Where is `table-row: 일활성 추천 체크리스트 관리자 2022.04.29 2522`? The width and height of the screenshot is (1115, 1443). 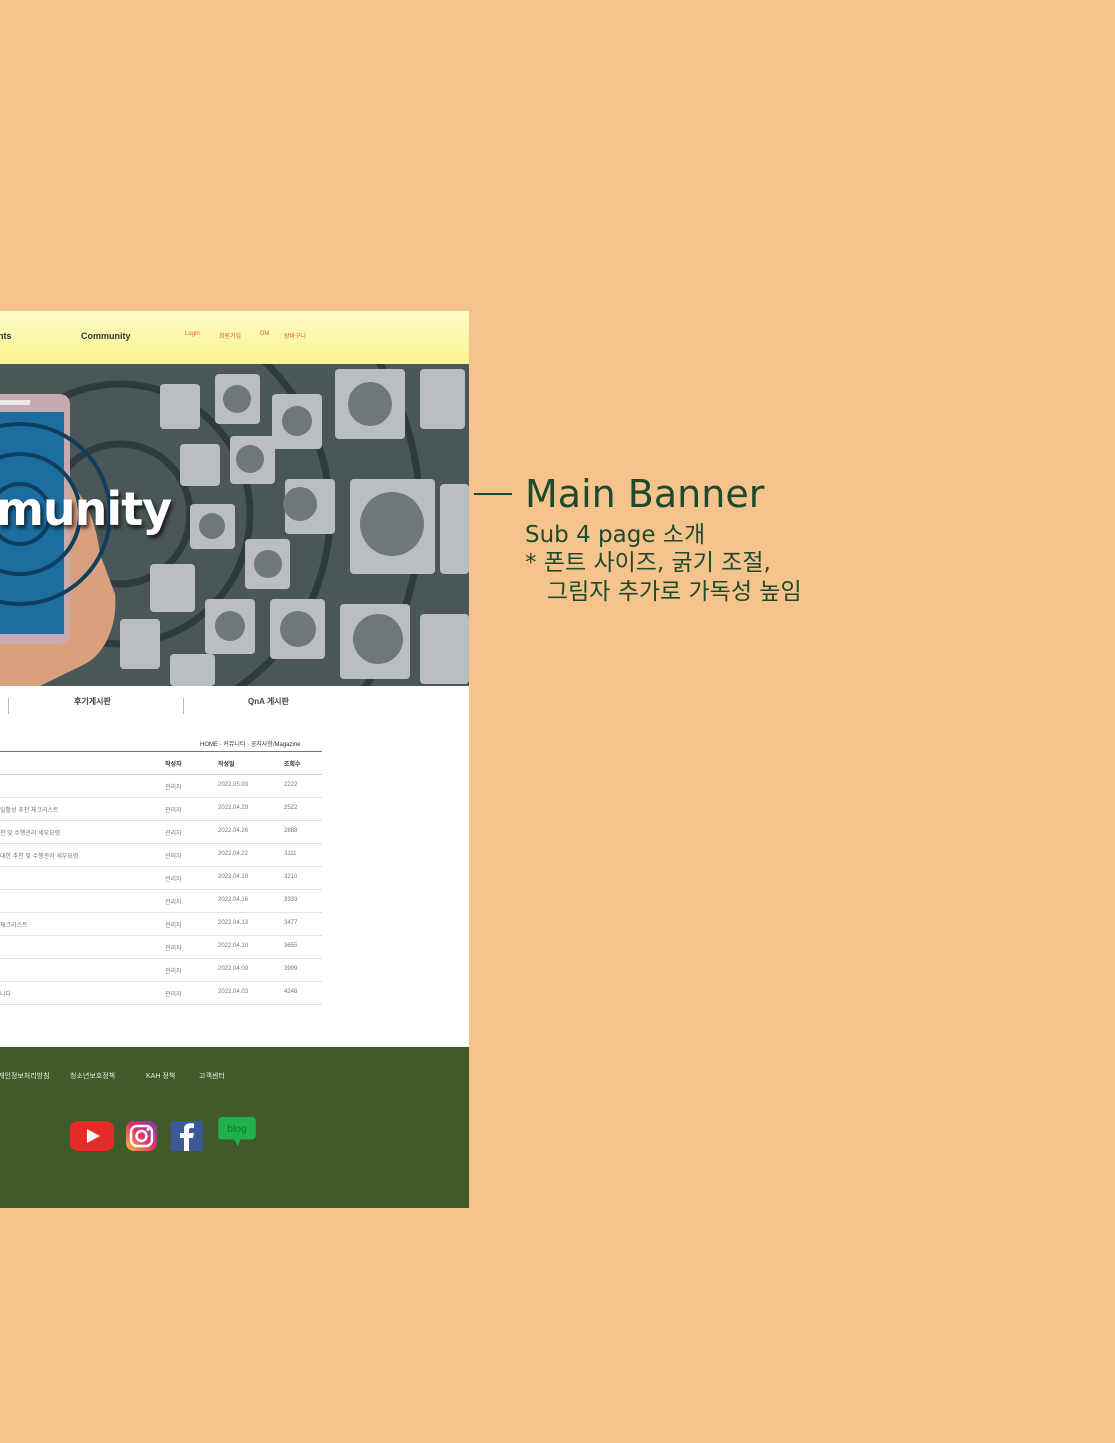
table-row: 일활성 추천 체크리스트 관리자 2022.04.29 2522 is located at coordinates (161, 809).